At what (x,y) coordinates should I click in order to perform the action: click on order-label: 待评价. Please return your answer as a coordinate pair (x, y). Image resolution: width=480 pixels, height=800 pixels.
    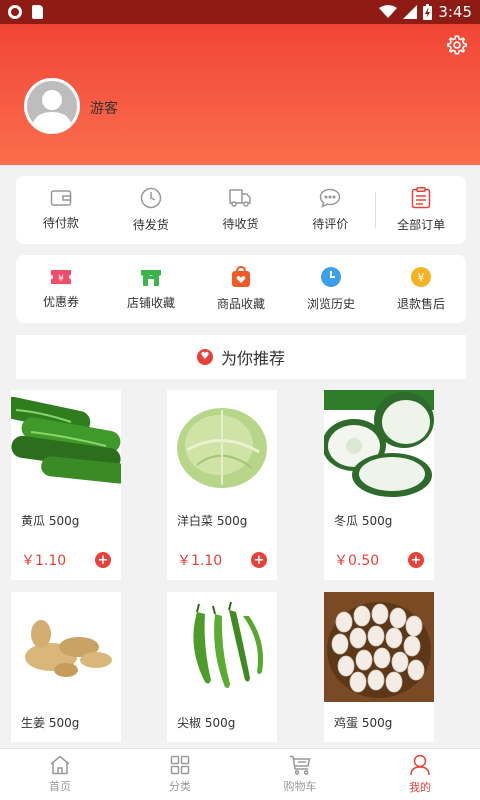
    Looking at the image, I should click on (330, 224).